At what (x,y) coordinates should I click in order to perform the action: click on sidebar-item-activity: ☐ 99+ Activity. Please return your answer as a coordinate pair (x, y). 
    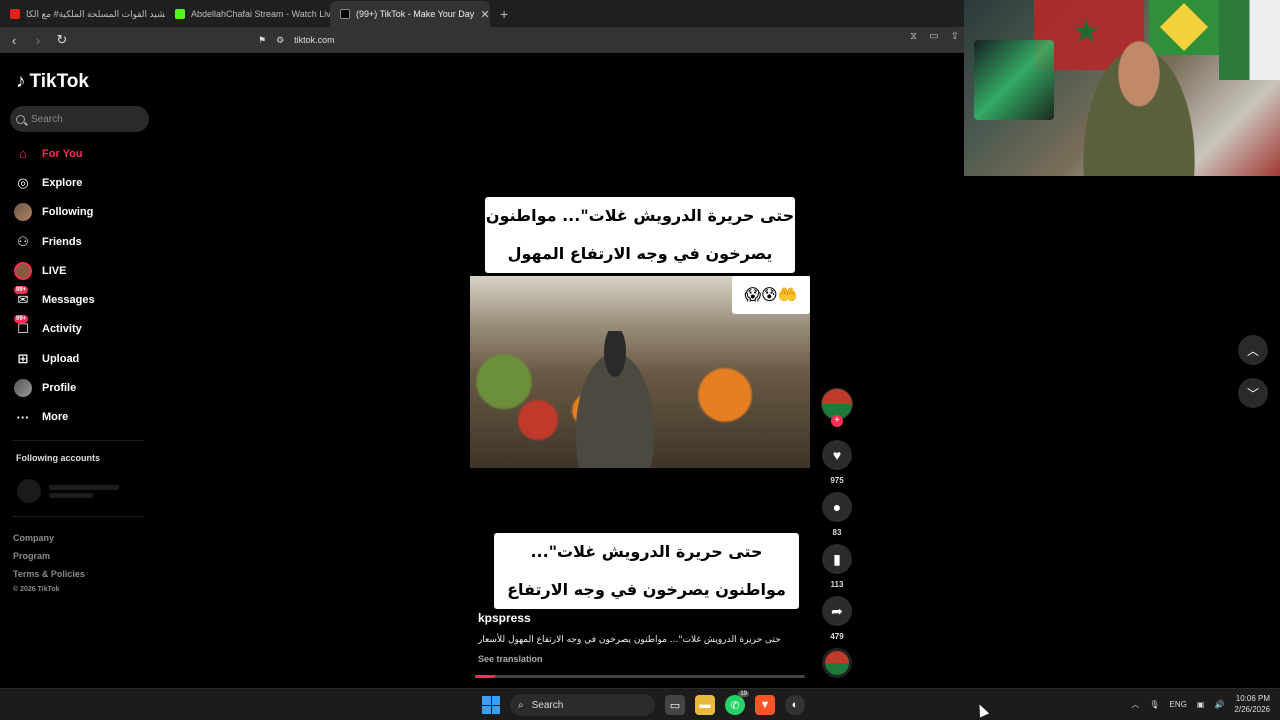
    Looking at the image, I should click on (54, 329).